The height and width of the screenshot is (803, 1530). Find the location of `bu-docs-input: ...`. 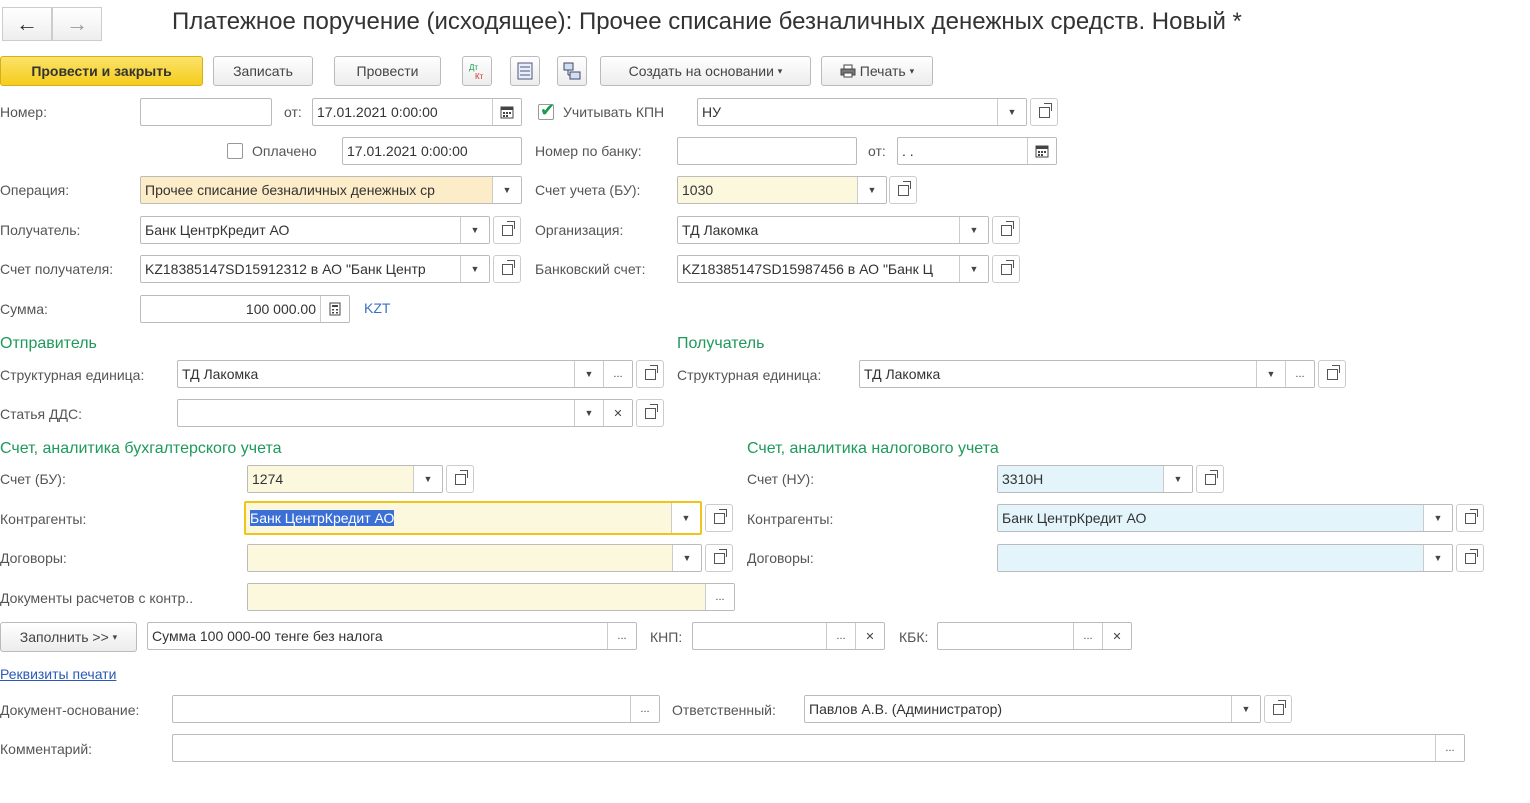

bu-docs-input: ... is located at coordinates (491, 597).